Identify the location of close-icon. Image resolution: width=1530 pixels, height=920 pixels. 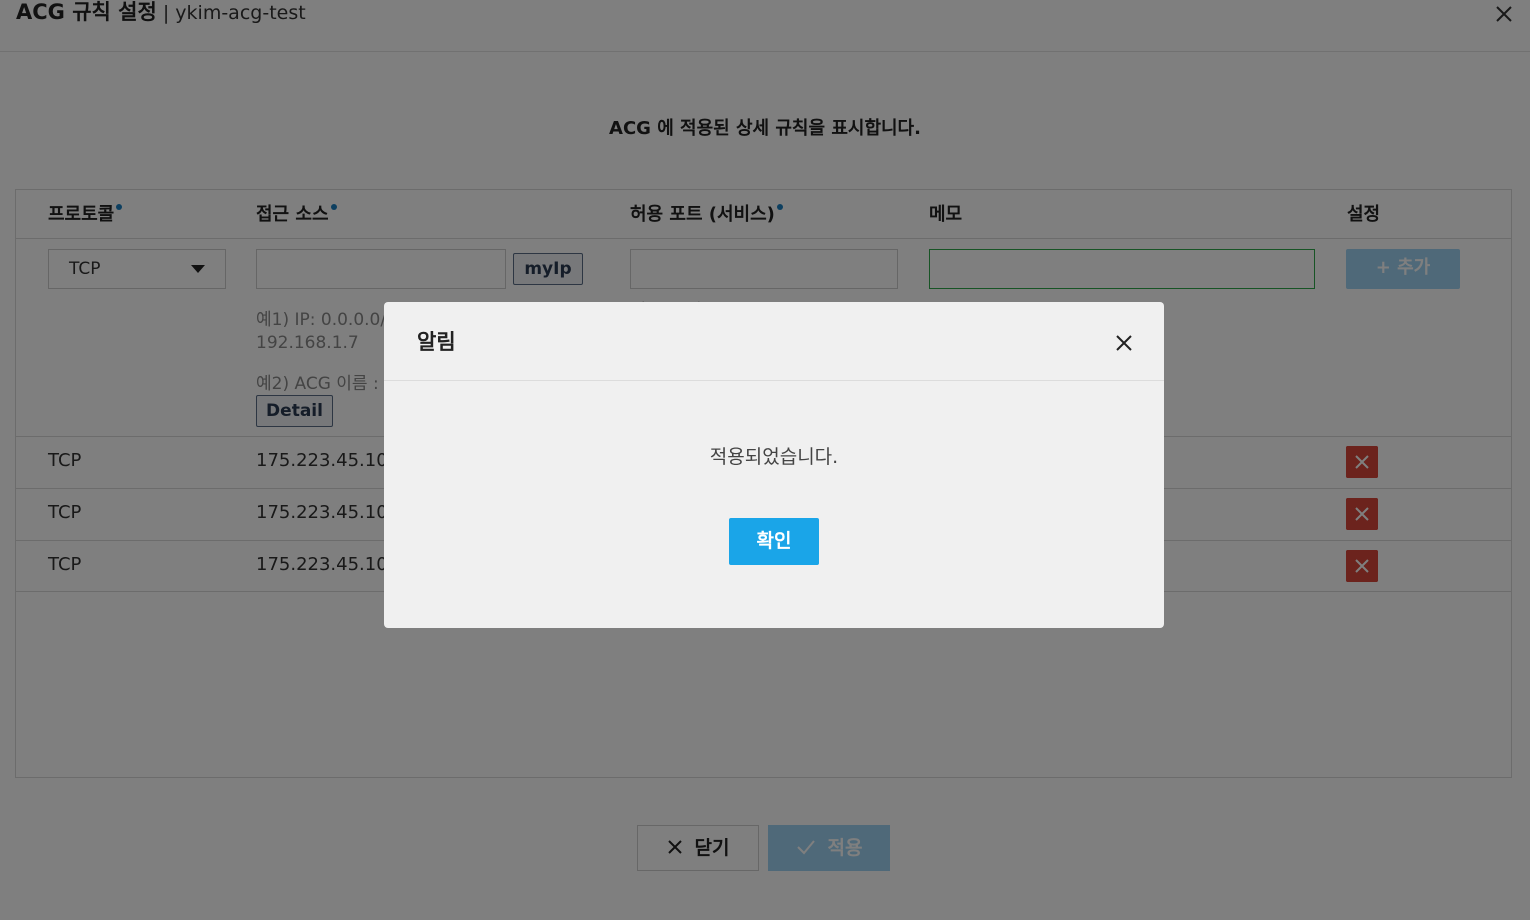
(1124, 343).